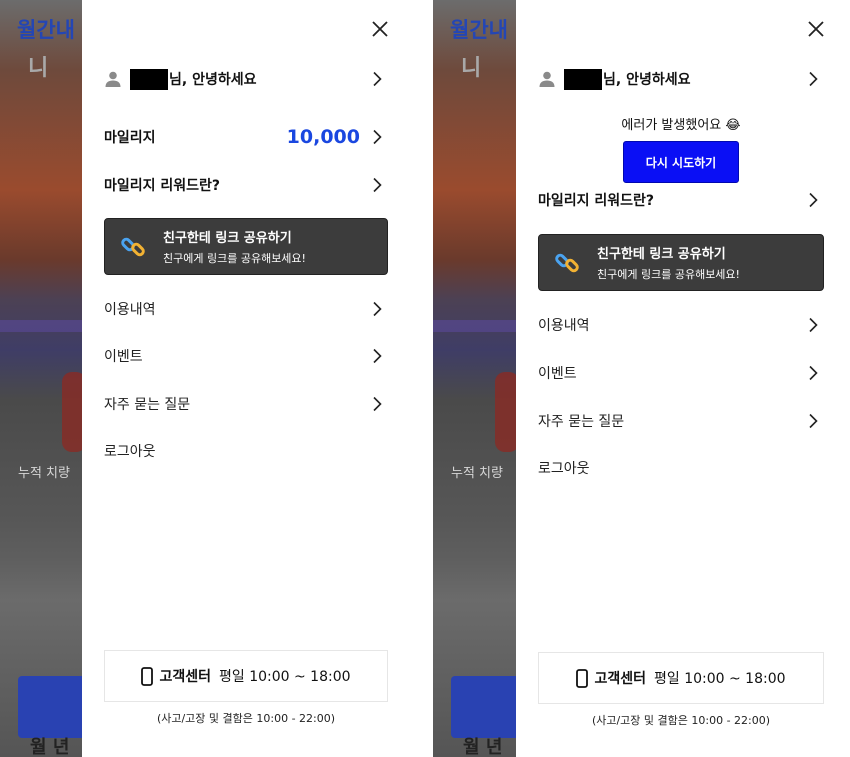 This screenshot has width=850, height=757. Describe the element at coordinates (243, 137) in the screenshot. I see `mileage-row: 마일리지 10,000` at that location.